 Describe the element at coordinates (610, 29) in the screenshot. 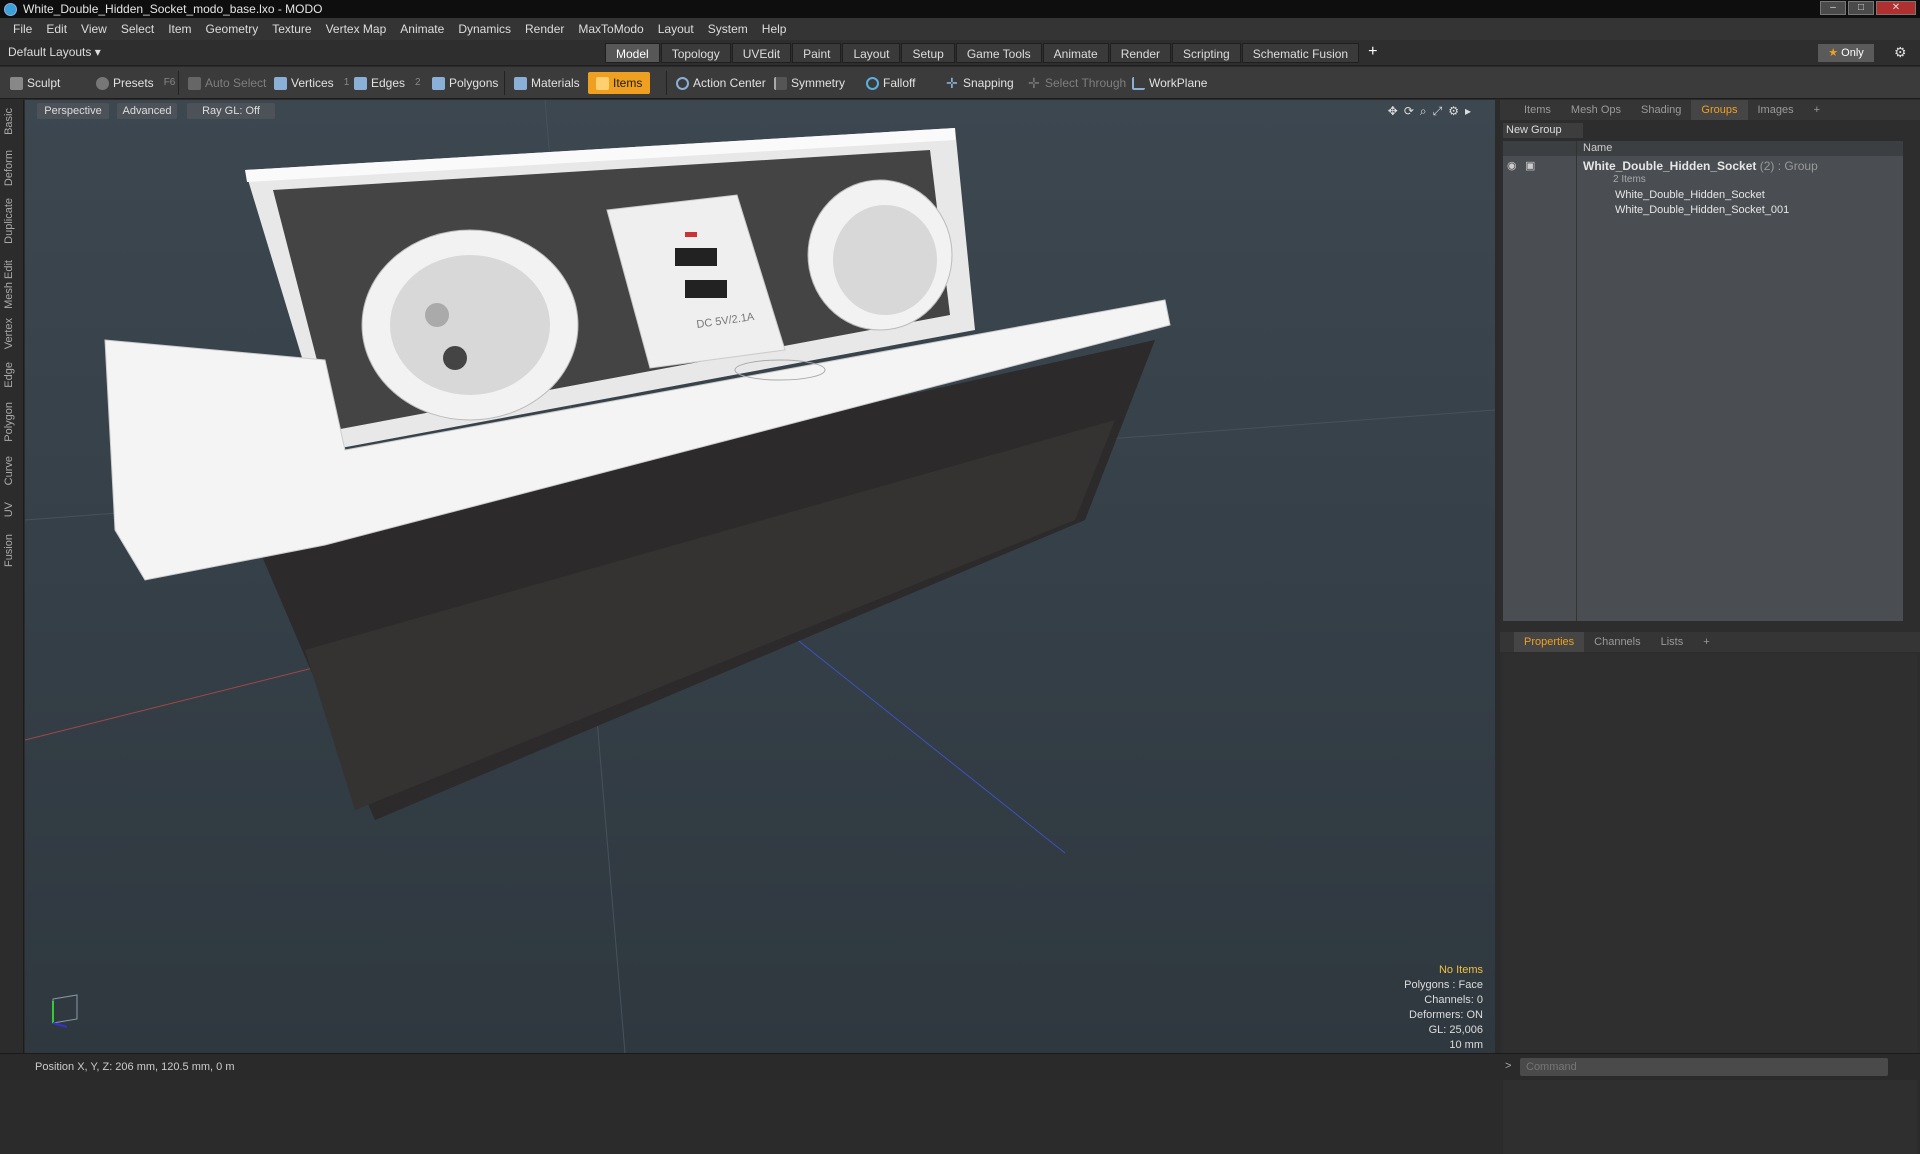

I see `menu-maxtomodo: MaxToModo` at that location.